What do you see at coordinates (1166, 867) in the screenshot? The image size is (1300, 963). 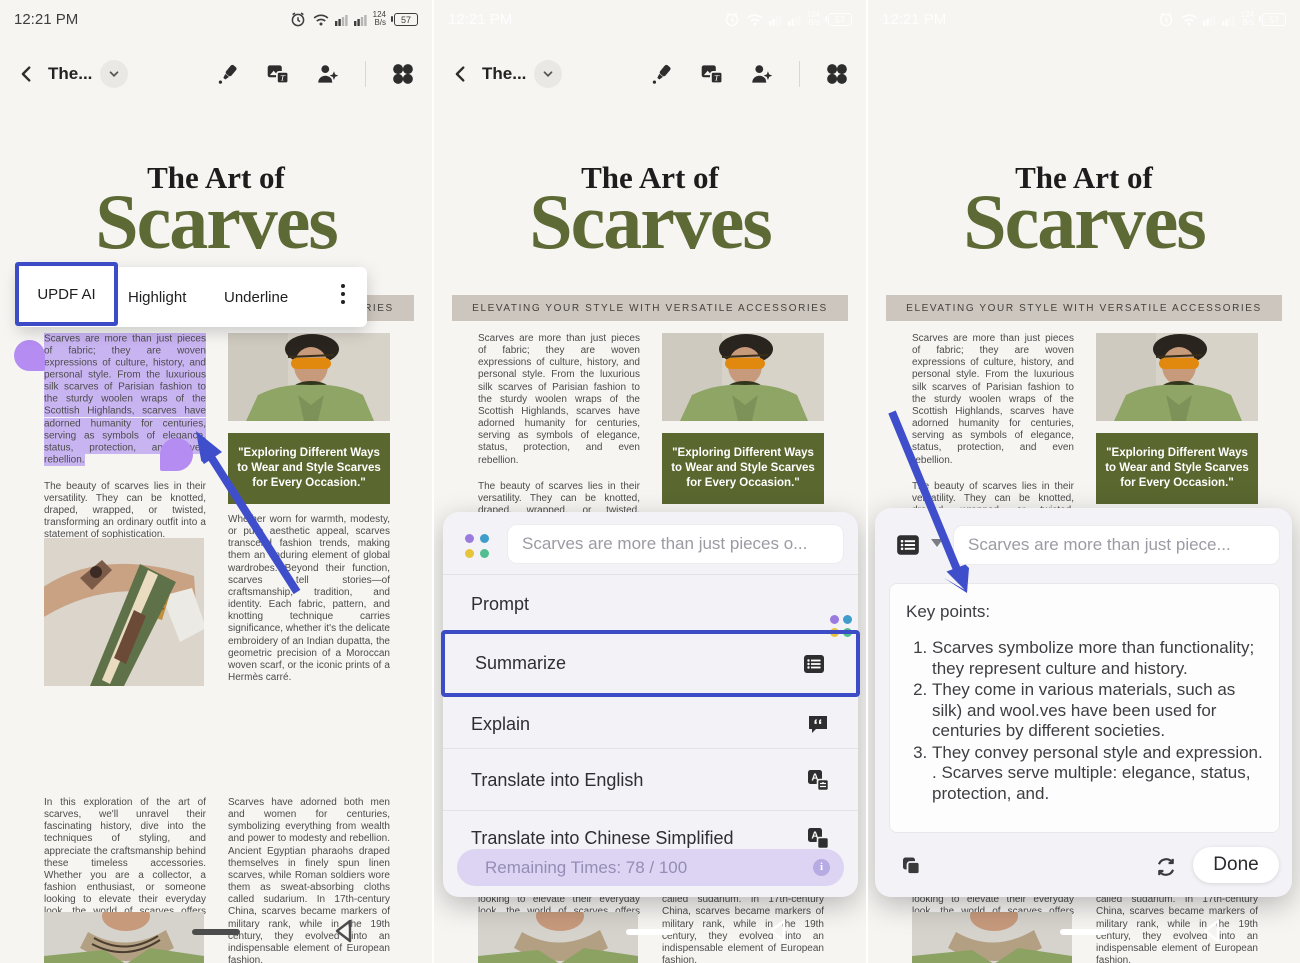 I see `regenerate-icon` at bounding box center [1166, 867].